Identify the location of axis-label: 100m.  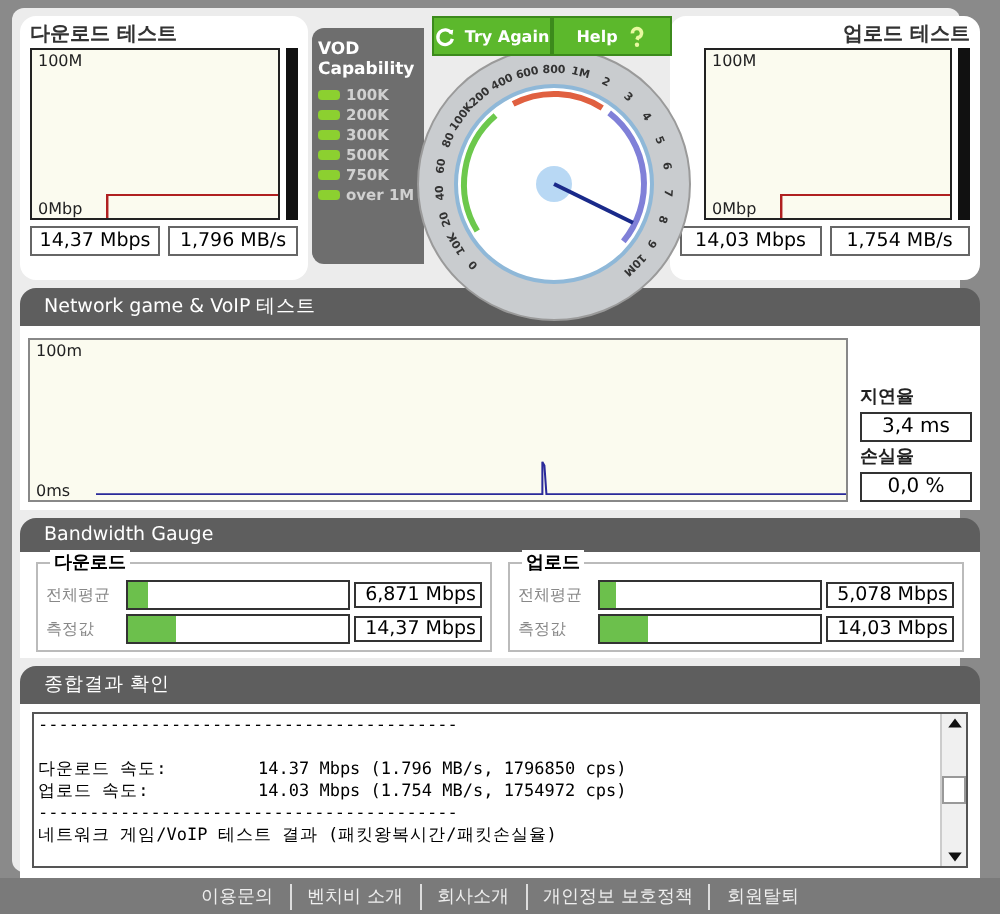
(59, 351).